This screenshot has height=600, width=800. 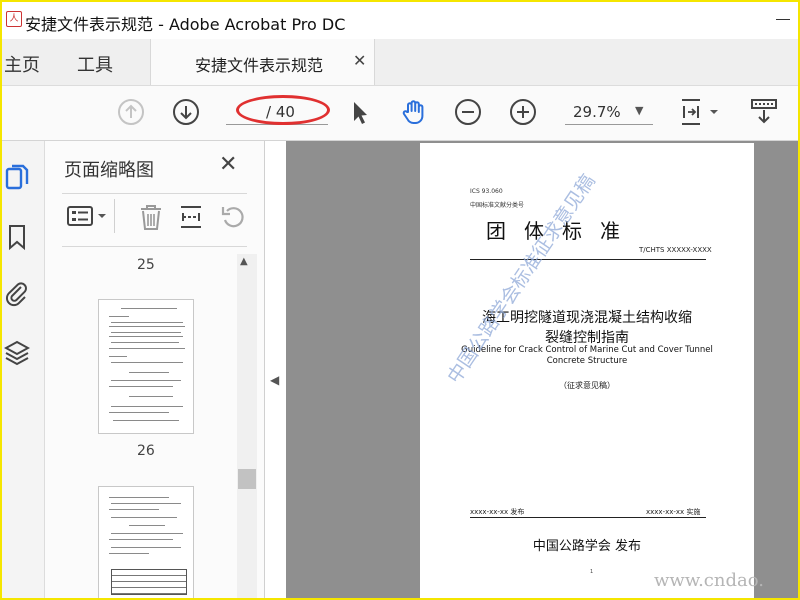 What do you see at coordinates (131, 112) in the screenshot?
I see `page-up-icon` at bounding box center [131, 112].